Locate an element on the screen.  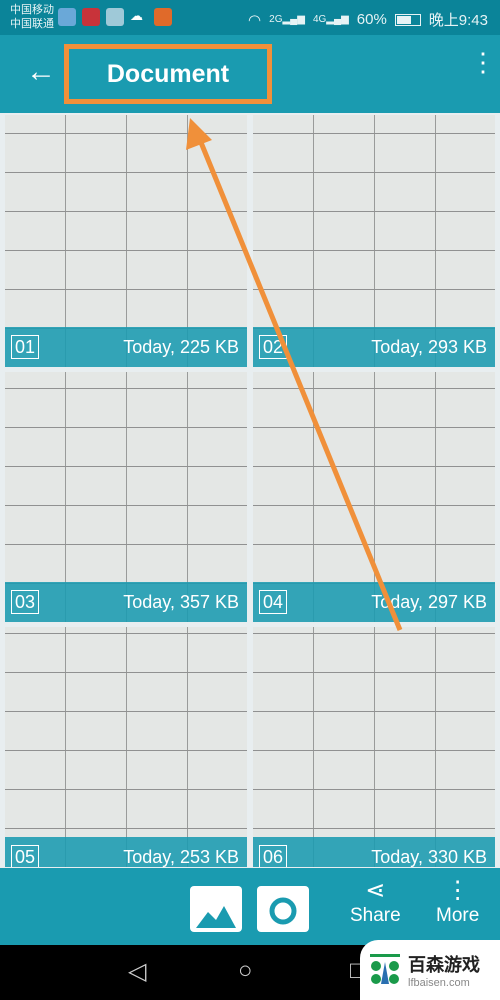
more-button: ⋮ More is located at coordinates (457, 901).